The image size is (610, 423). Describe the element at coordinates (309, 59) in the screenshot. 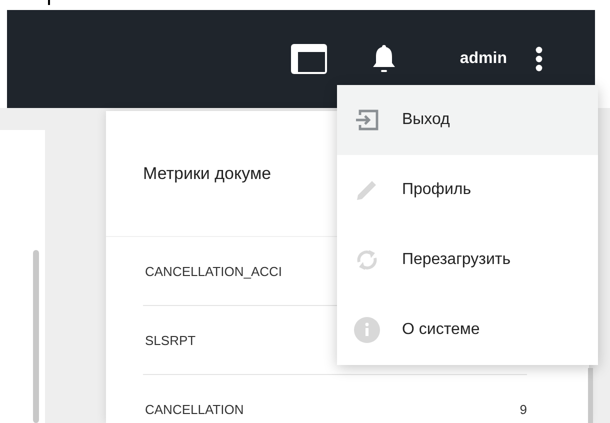

I see `window-icon` at that location.